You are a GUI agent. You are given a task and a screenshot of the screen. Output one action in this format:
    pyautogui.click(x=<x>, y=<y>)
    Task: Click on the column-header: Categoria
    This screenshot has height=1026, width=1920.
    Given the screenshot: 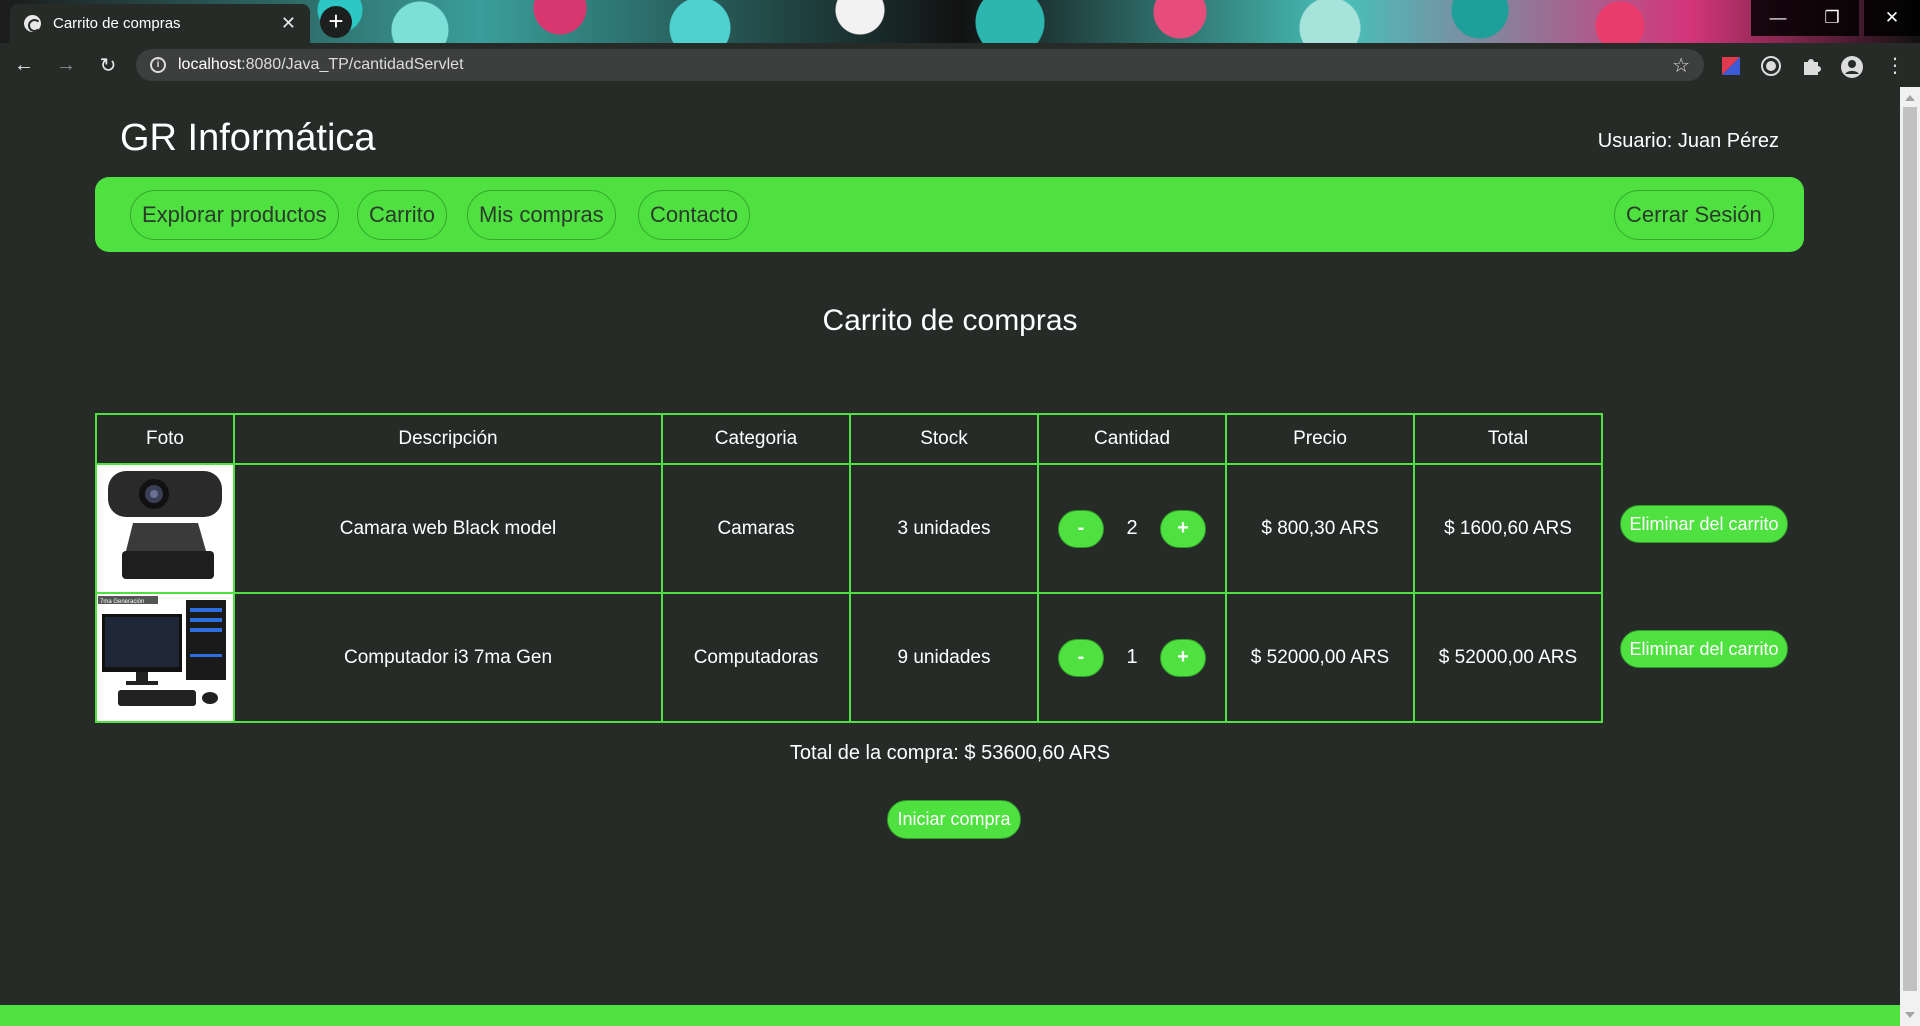 What is the action you would take?
    pyautogui.click(x=756, y=439)
    